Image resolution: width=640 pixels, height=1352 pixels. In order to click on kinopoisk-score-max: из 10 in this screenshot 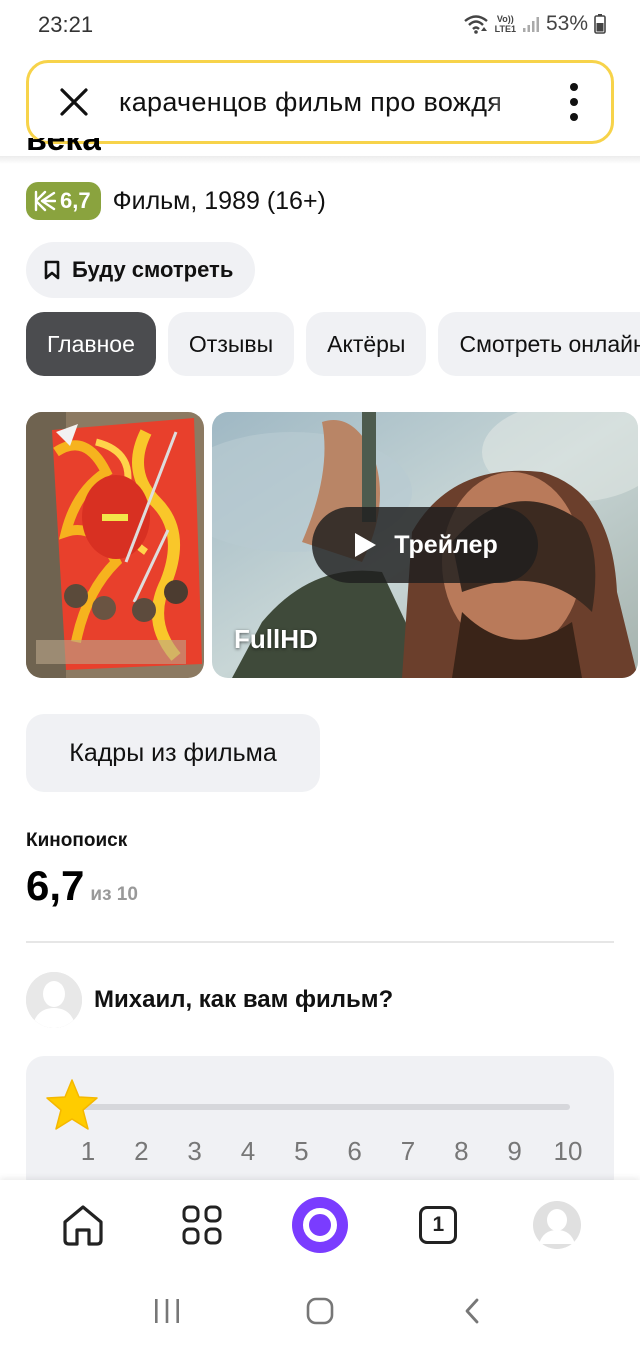, I will do `click(114, 894)`.